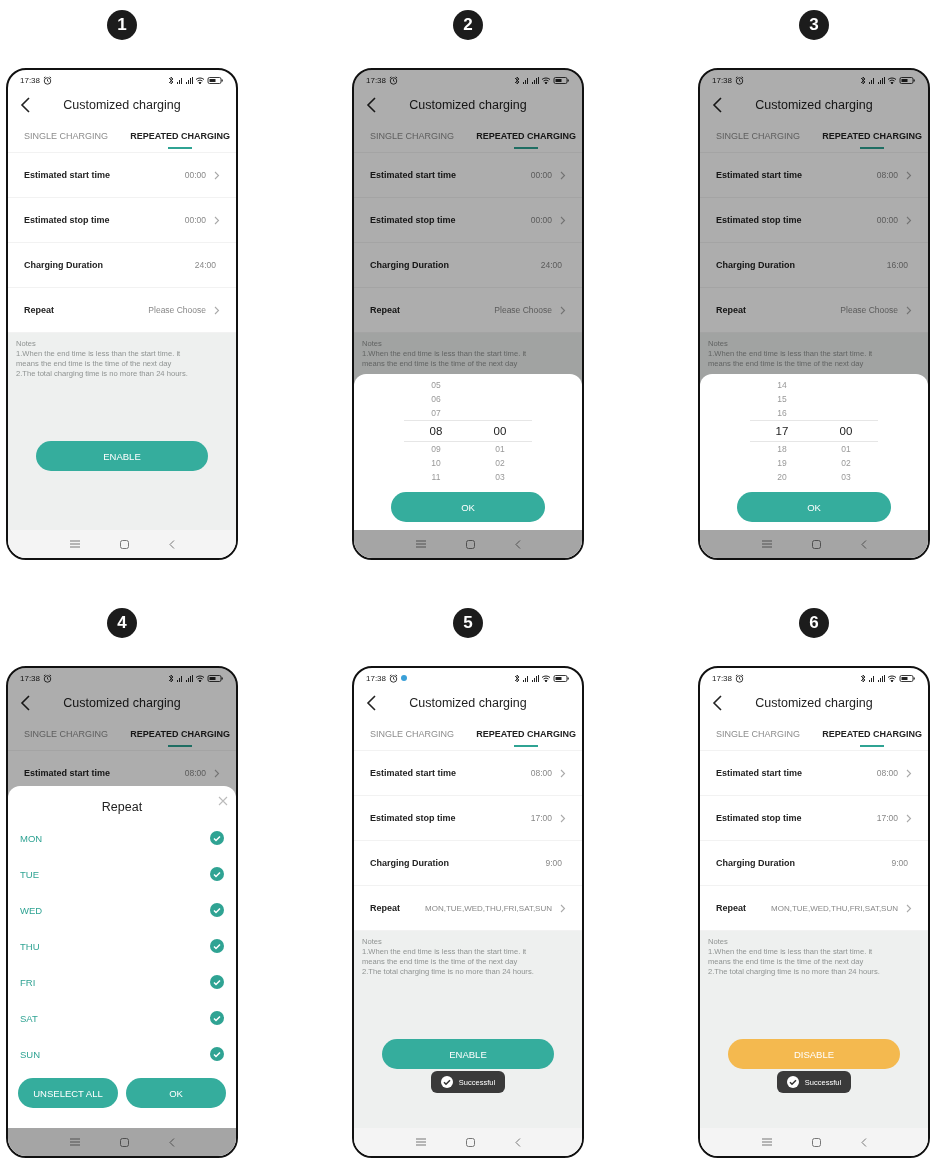  Describe the element at coordinates (792, 1082) in the screenshot. I see `check-circle-icon` at that location.